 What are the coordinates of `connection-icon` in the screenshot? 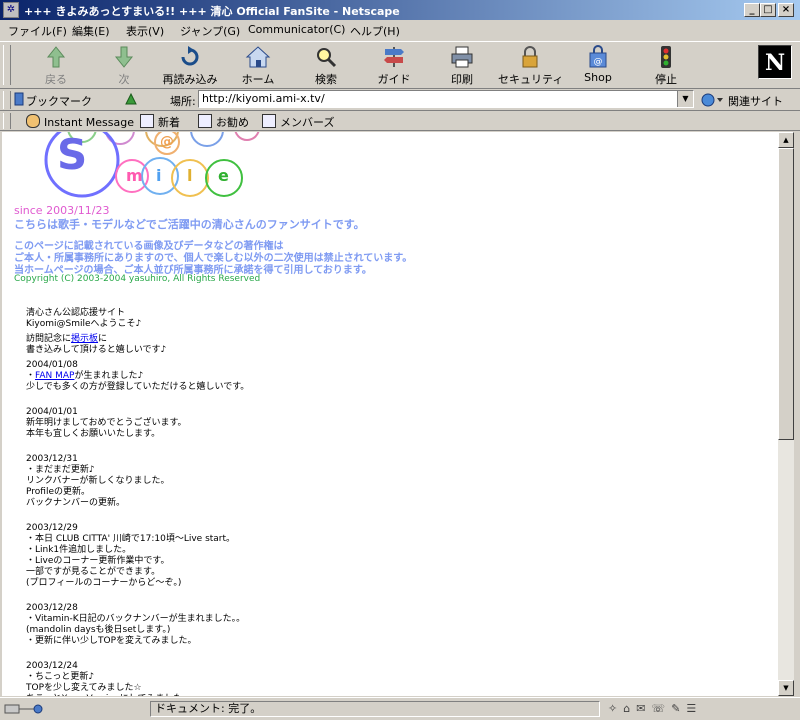 It's located at (29, 709).